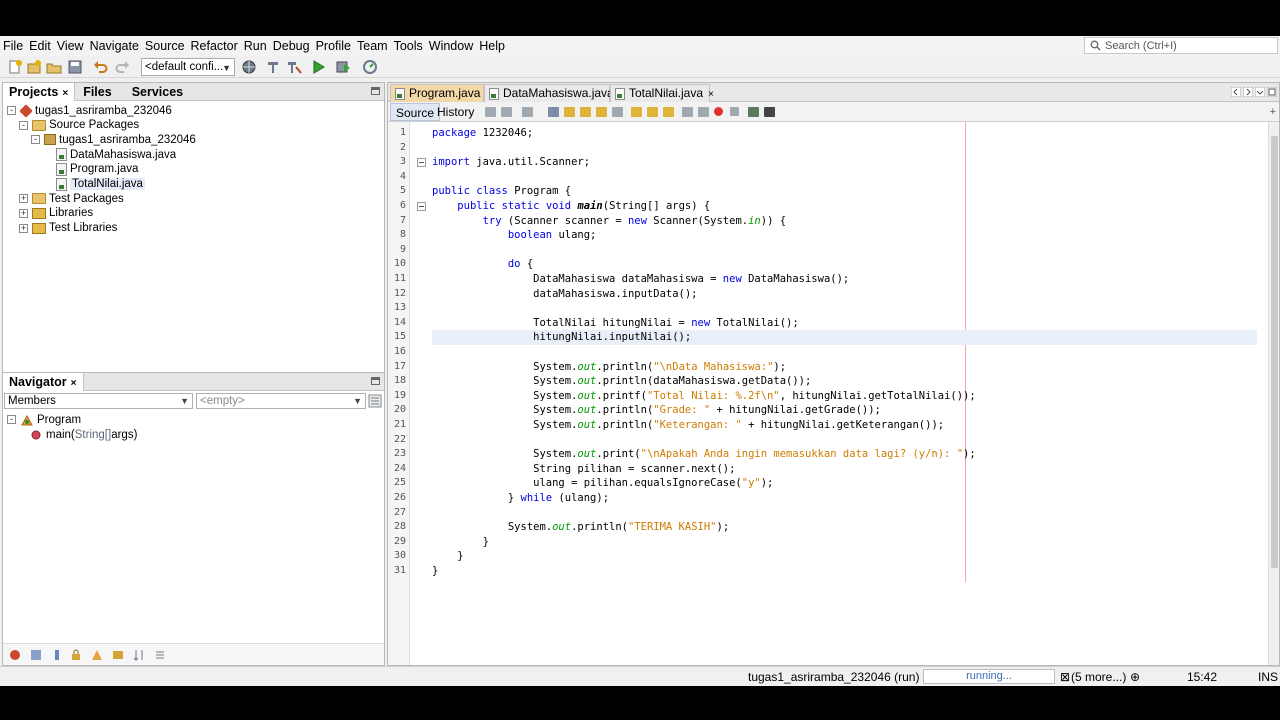 The width and height of the screenshot is (1280, 720). Describe the element at coordinates (492, 46) in the screenshot. I see `menu-help: Help` at that location.